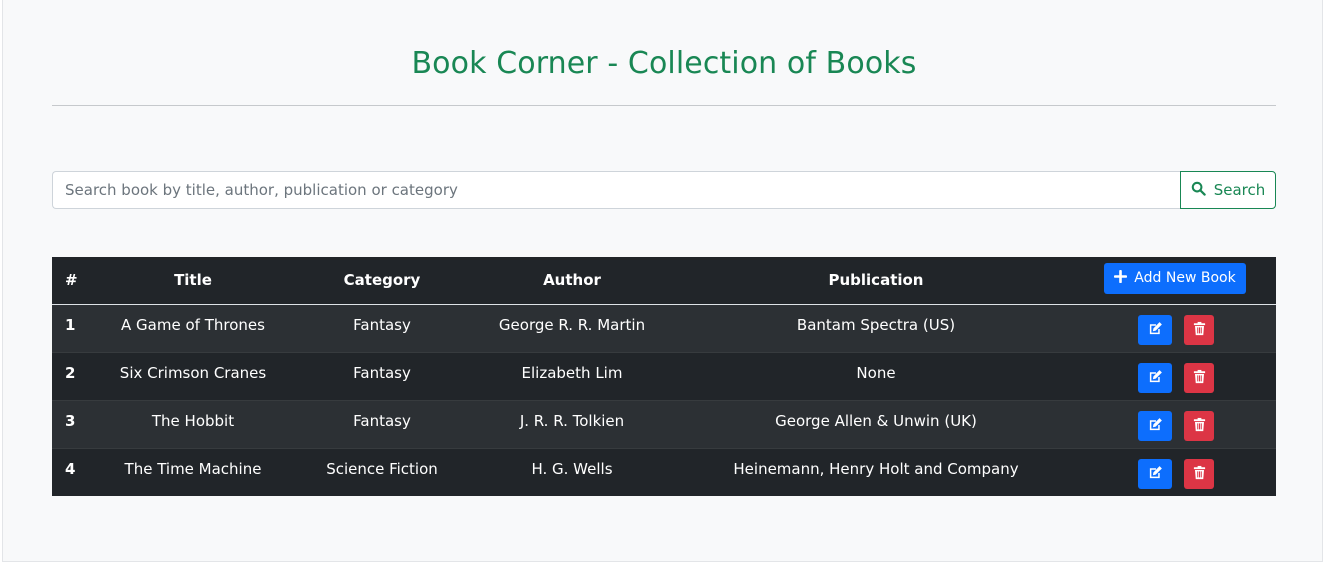 Image resolution: width=1325 pixels, height=562 pixels. What do you see at coordinates (71, 280) in the screenshot?
I see `column-header-num: #` at bounding box center [71, 280].